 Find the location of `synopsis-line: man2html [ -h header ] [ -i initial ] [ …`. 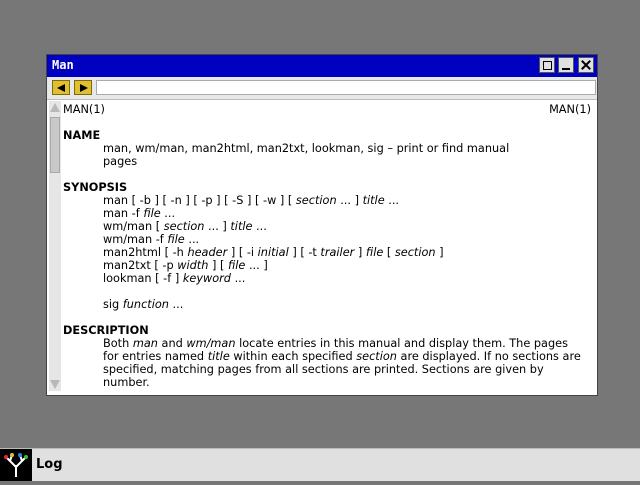

synopsis-line: man2html [ -h header ] [ -i initial ] [ … is located at coordinates (273, 252).